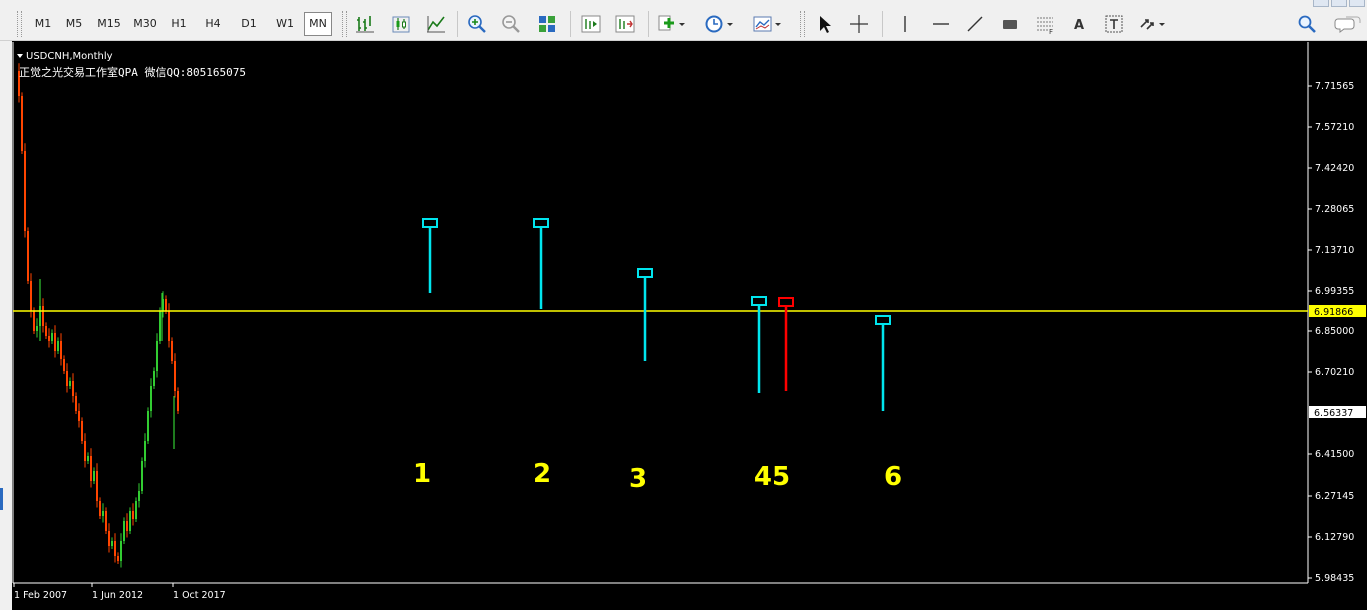 Image resolution: width=1367 pixels, height=610 pixels. I want to click on watermark-text: 正觉之光交易工作室QPA 微信QQ:805165075, so click(132, 72).